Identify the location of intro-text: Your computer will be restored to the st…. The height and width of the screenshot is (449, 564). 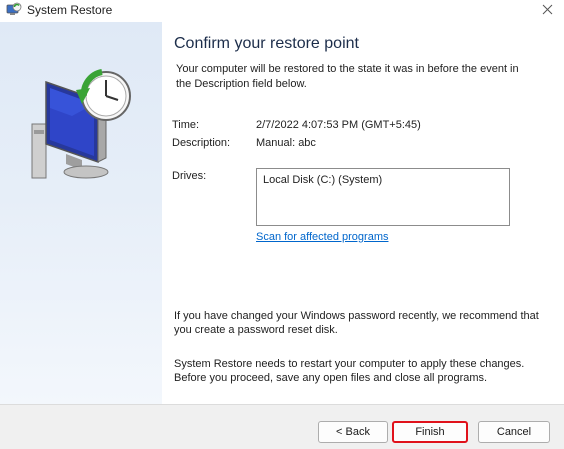
(347, 76).